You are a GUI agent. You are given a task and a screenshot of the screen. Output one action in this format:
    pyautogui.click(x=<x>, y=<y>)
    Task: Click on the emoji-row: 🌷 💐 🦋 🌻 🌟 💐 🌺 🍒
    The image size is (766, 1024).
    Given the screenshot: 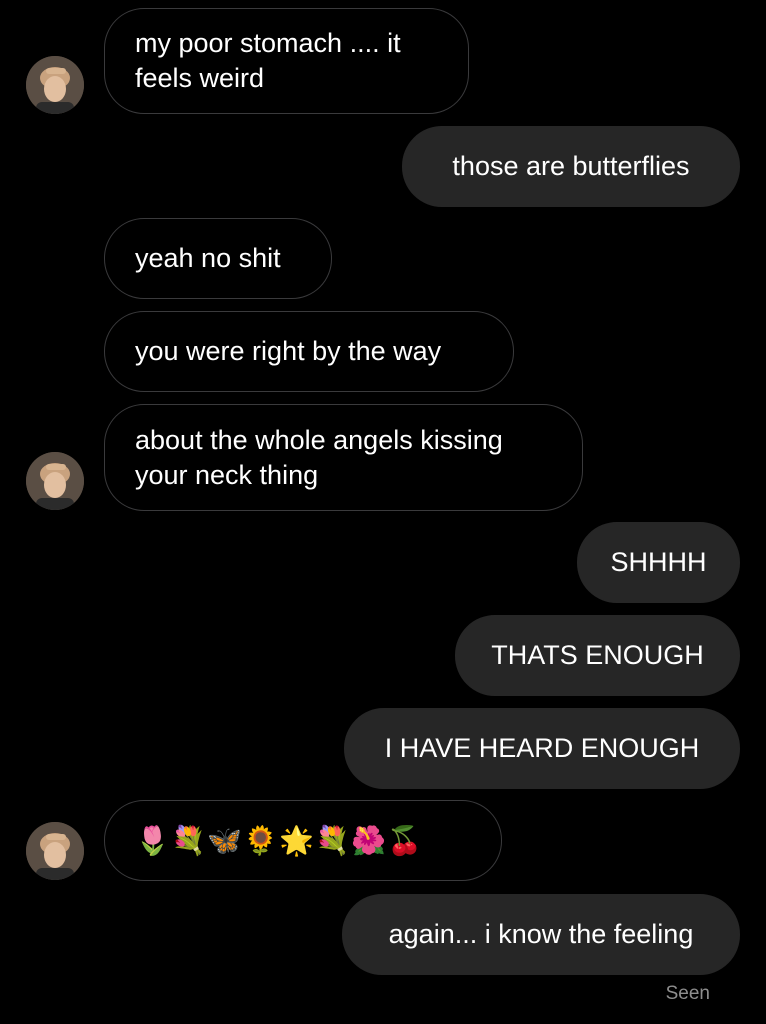 What is the action you would take?
    pyautogui.click(x=278, y=840)
    